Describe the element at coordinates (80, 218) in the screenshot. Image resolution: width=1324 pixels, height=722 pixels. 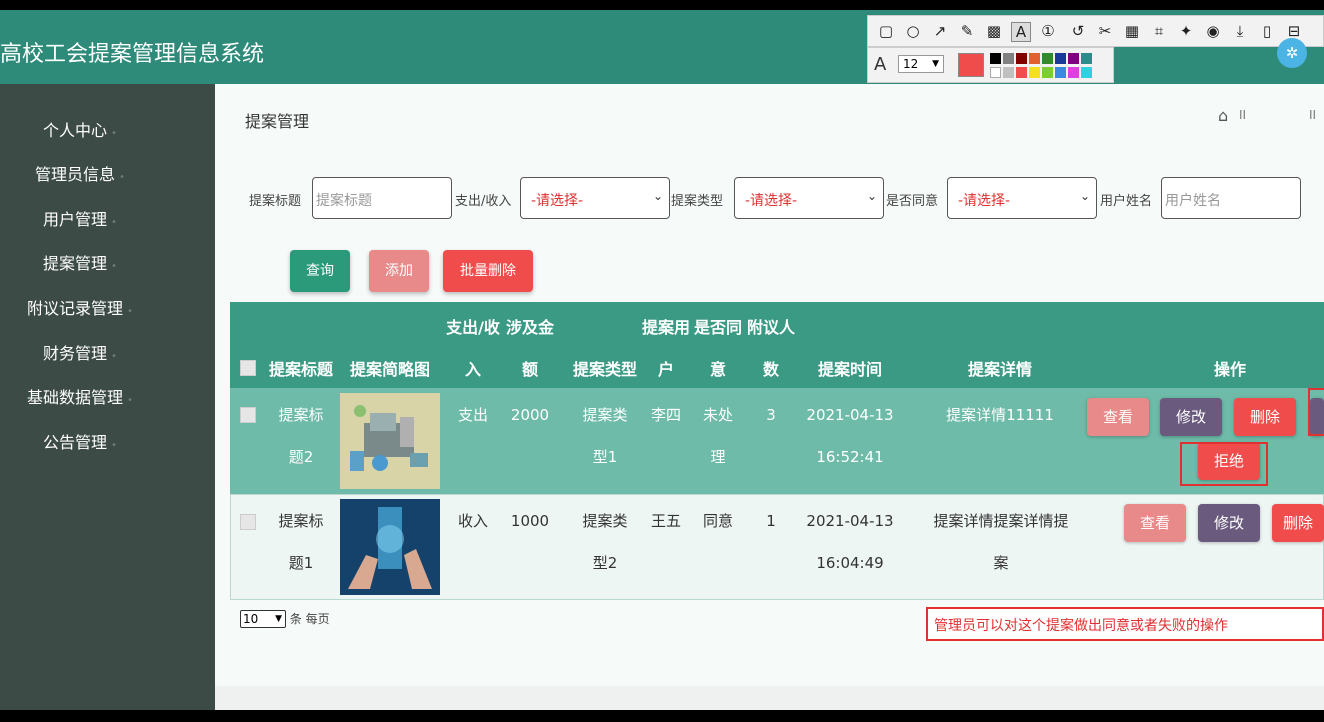
I see `sidebar-item-users: 用户管理` at that location.